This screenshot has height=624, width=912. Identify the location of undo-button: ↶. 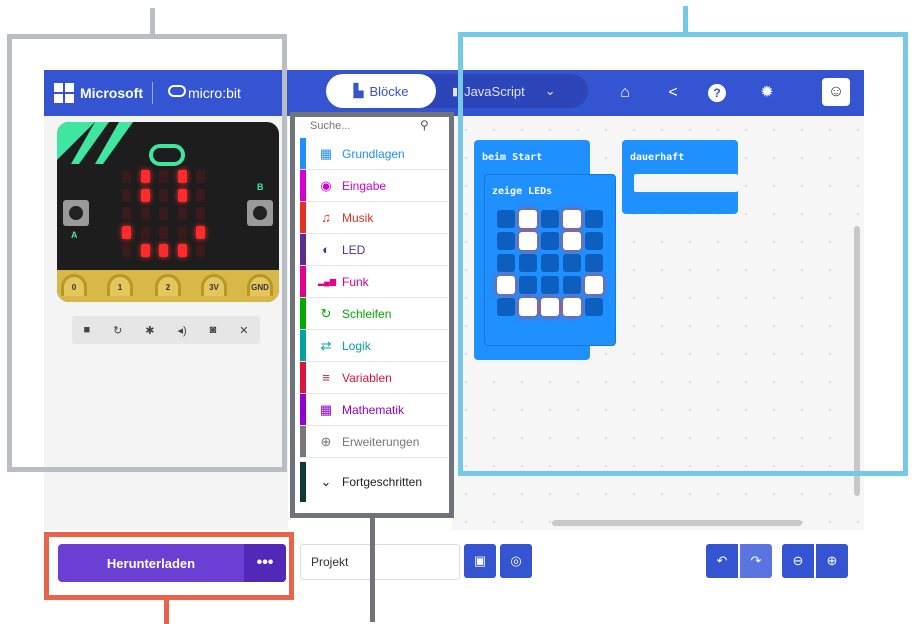
(722, 561).